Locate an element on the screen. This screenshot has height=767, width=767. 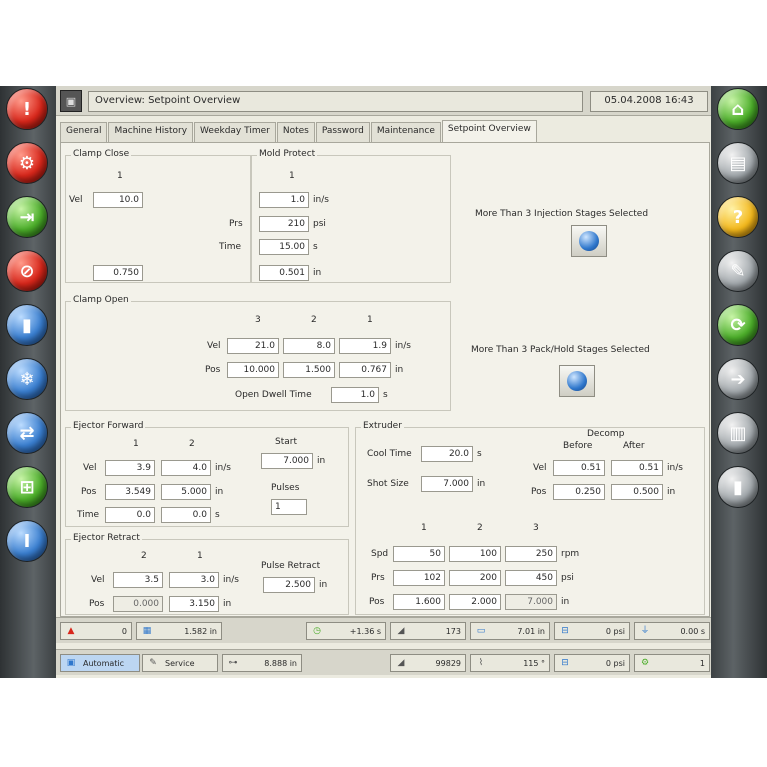
open-dwell-time-label: Open Dwell Time is located at coordinates (273, 395).